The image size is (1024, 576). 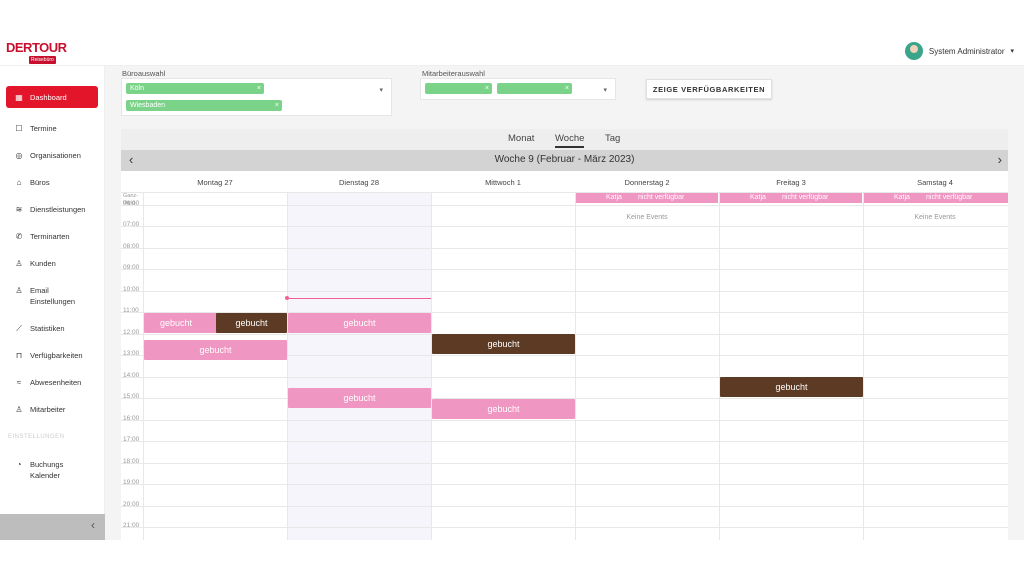 I want to click on time-label: 09:00, so click(x=131, y=267).